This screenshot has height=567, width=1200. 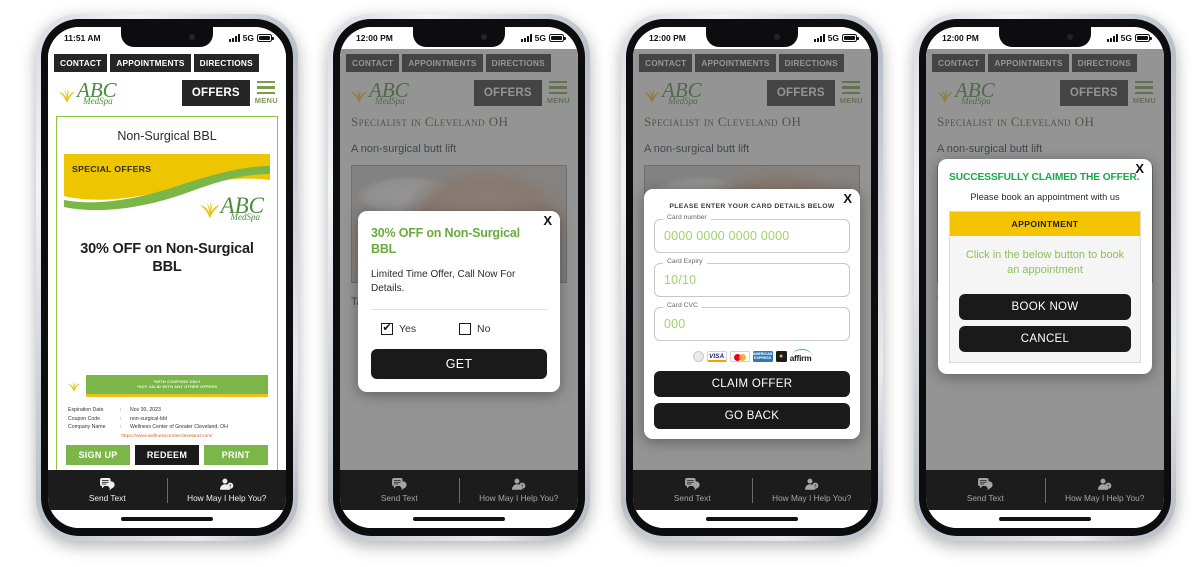 What do you see at coordinates (266, 87) in the screenshot?
I see `hamburger-icon` at bounding box center [266, 87].